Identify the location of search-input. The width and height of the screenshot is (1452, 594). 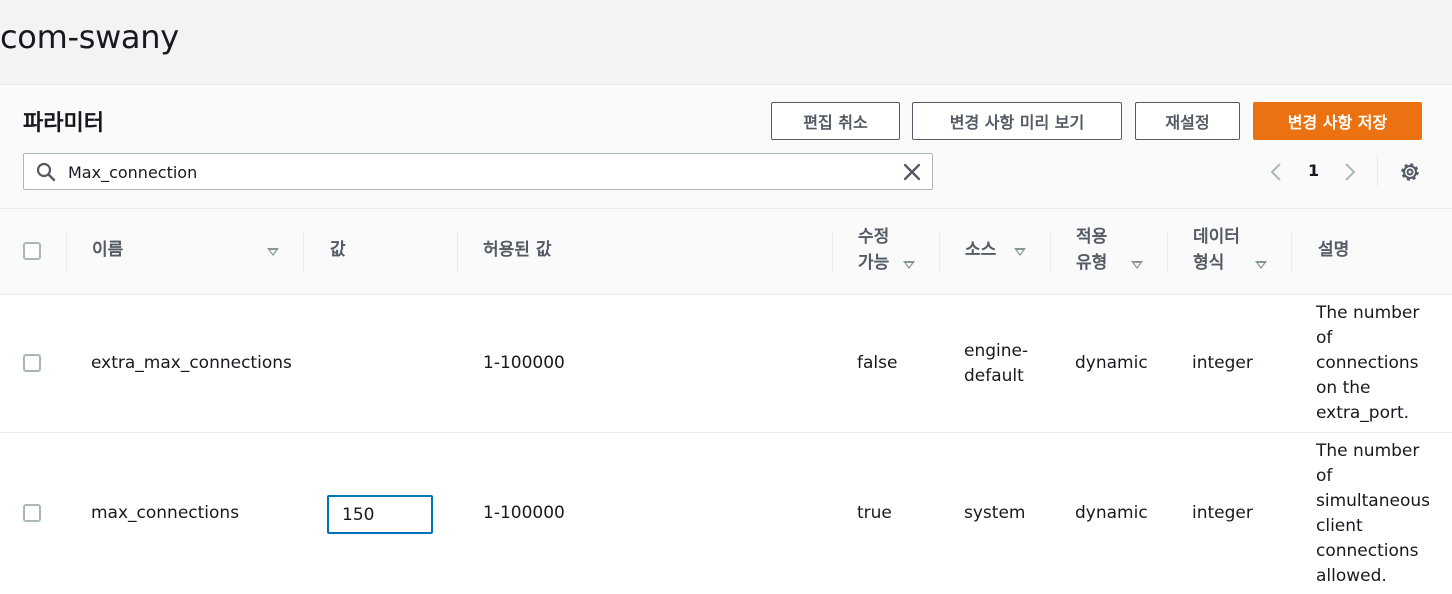
(468, 172).